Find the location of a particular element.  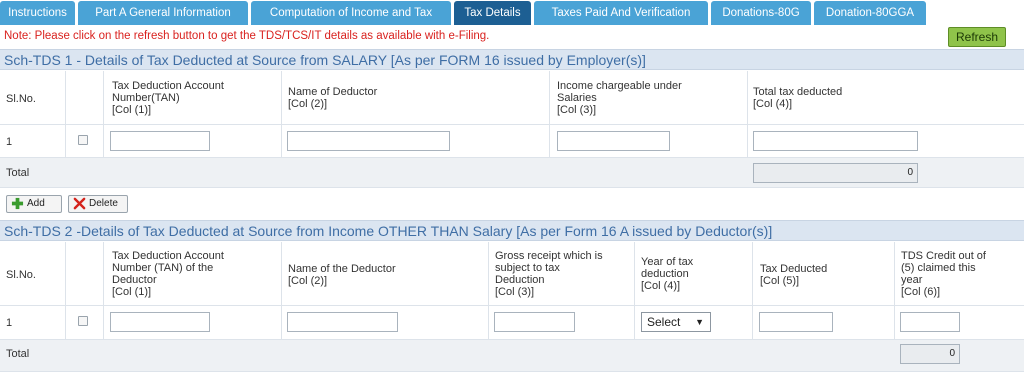

year-select-value: Select is located at coordinates (664, 322).